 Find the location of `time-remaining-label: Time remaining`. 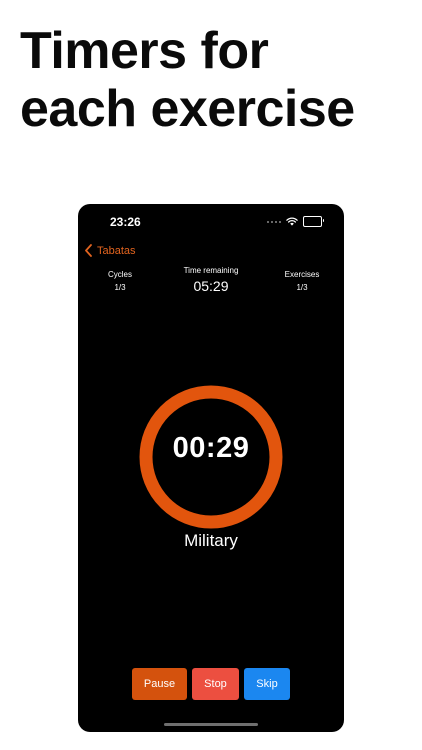

time-remaining-label: Time remaining is located at coordinates (211, 270).